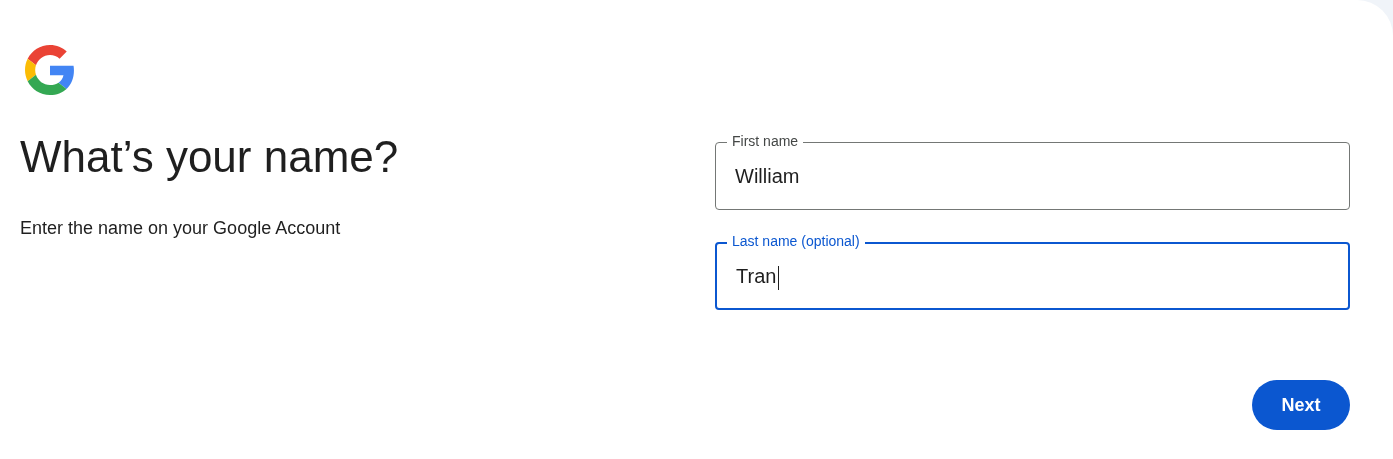 The image size is (1393, 459). Describe the element at coordinates (1301, 405) in the screenshot. I see `next-button: Next` at that location.